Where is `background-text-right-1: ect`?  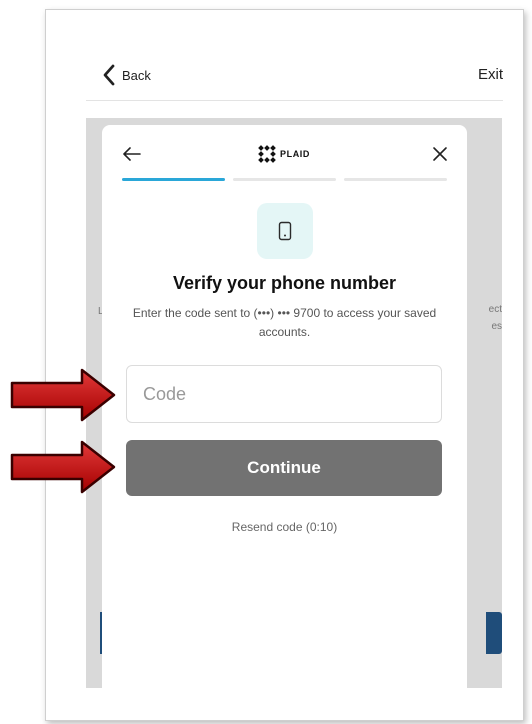
background-text-right-1: ect is located at coordinates (495, 309).